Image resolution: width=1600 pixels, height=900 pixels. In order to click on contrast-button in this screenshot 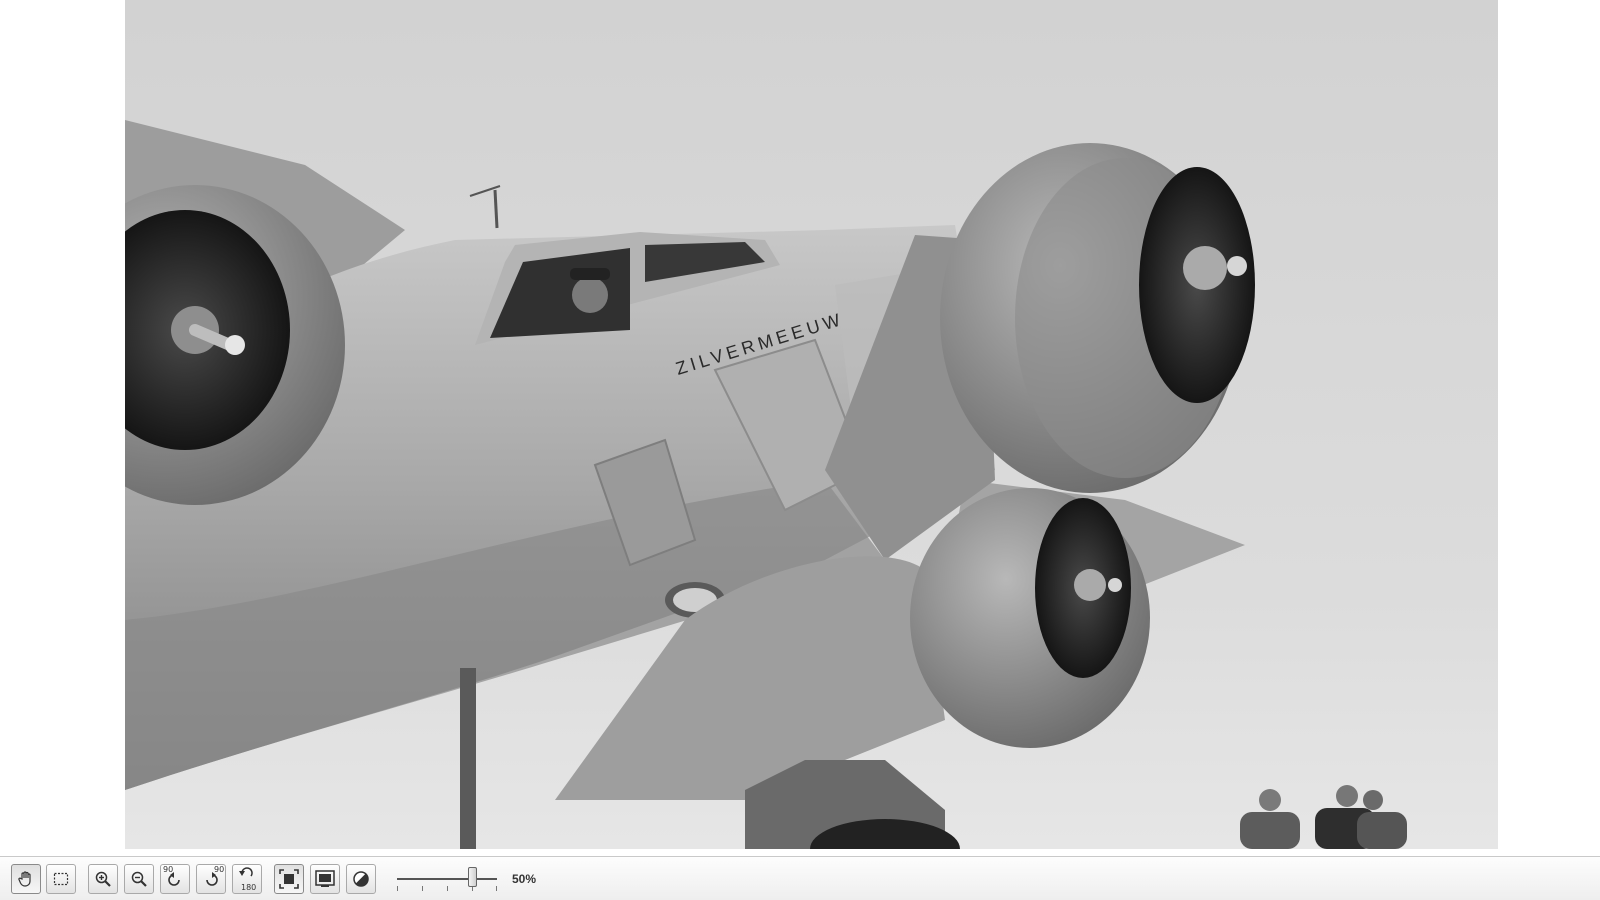, I will do `click(361, 879)`.